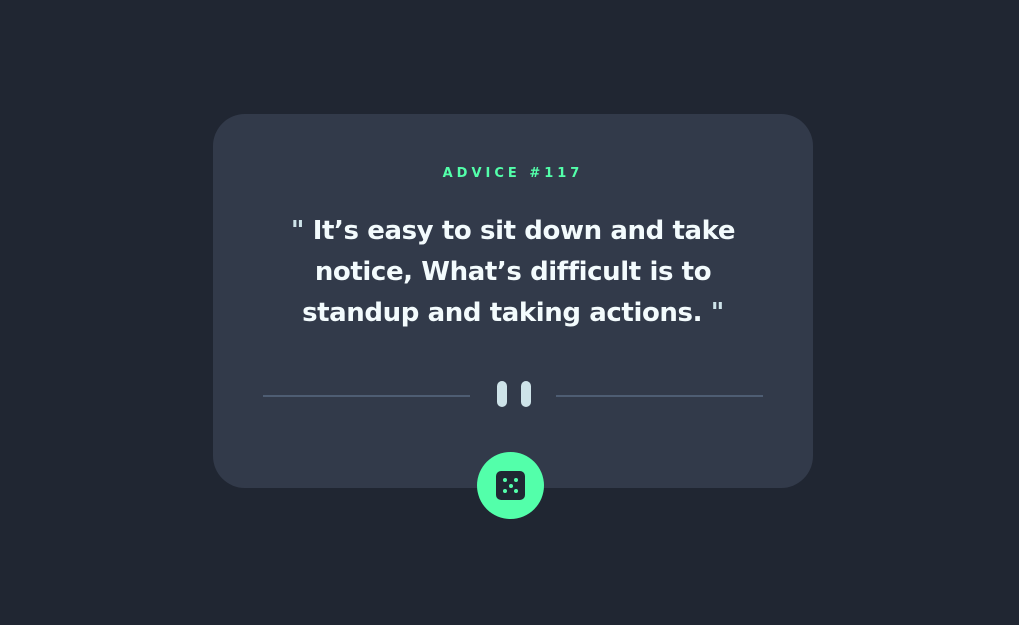 Image resolution: width=1019 pixels, height=625 pixels. I want to click on pause-bar-left, so click(502, 394).